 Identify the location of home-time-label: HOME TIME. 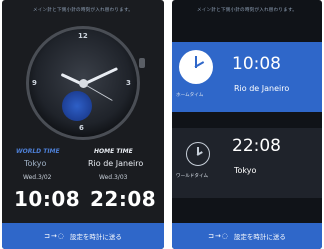
(113, 151).